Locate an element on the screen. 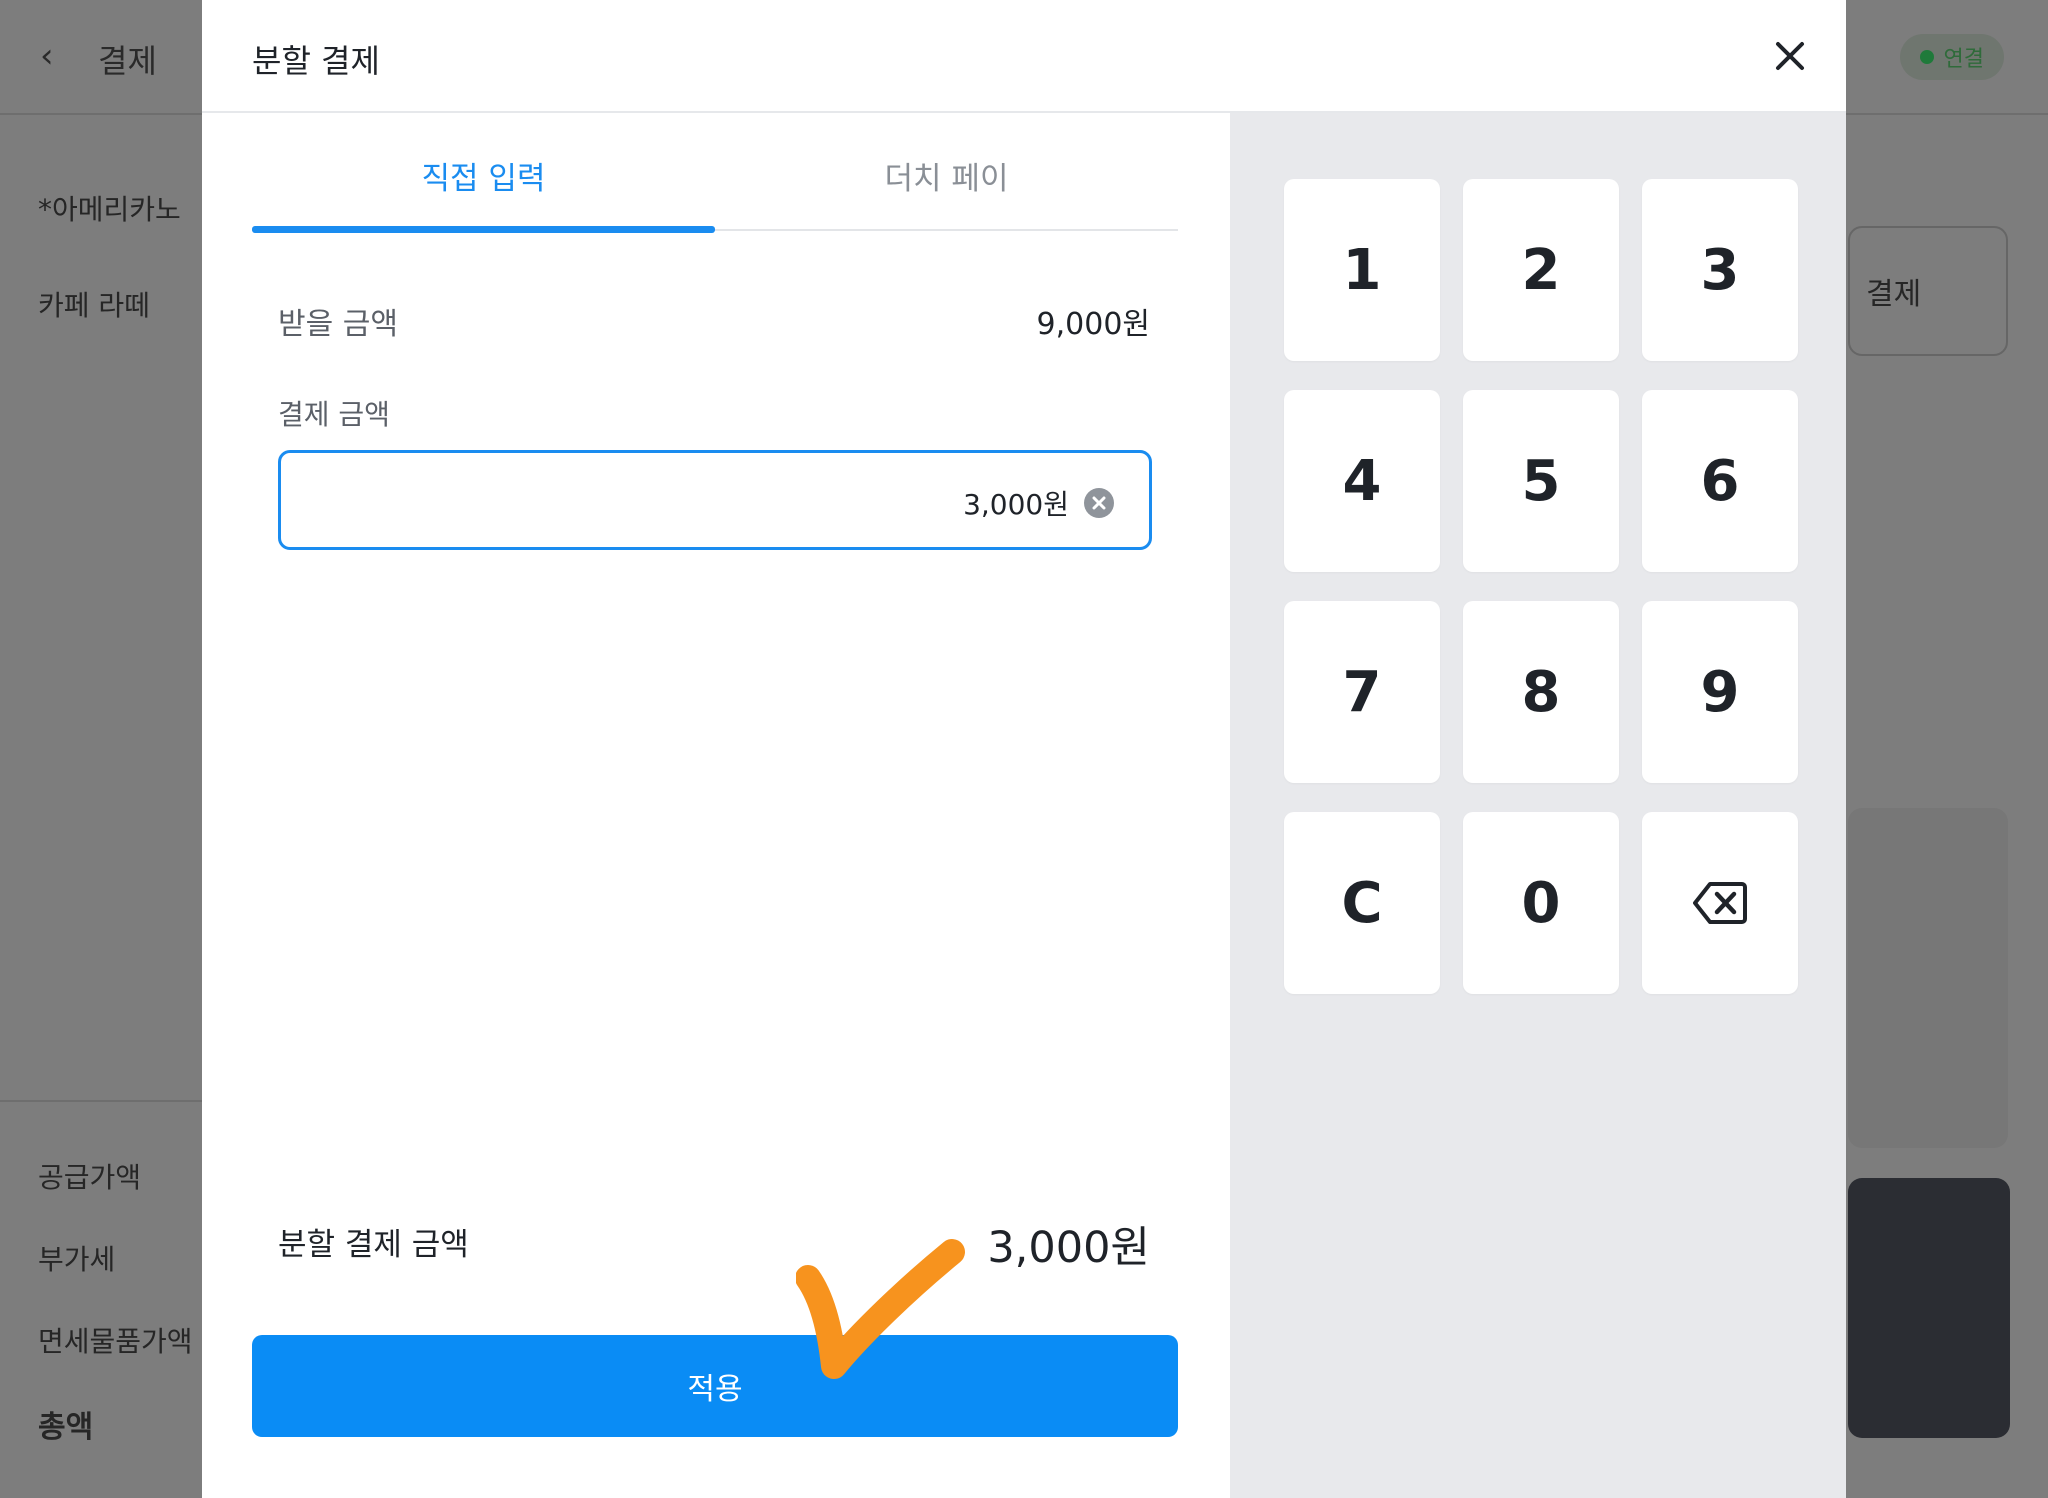  tab-direct-input: 직접 입력 is located at coordinates (483, 175).